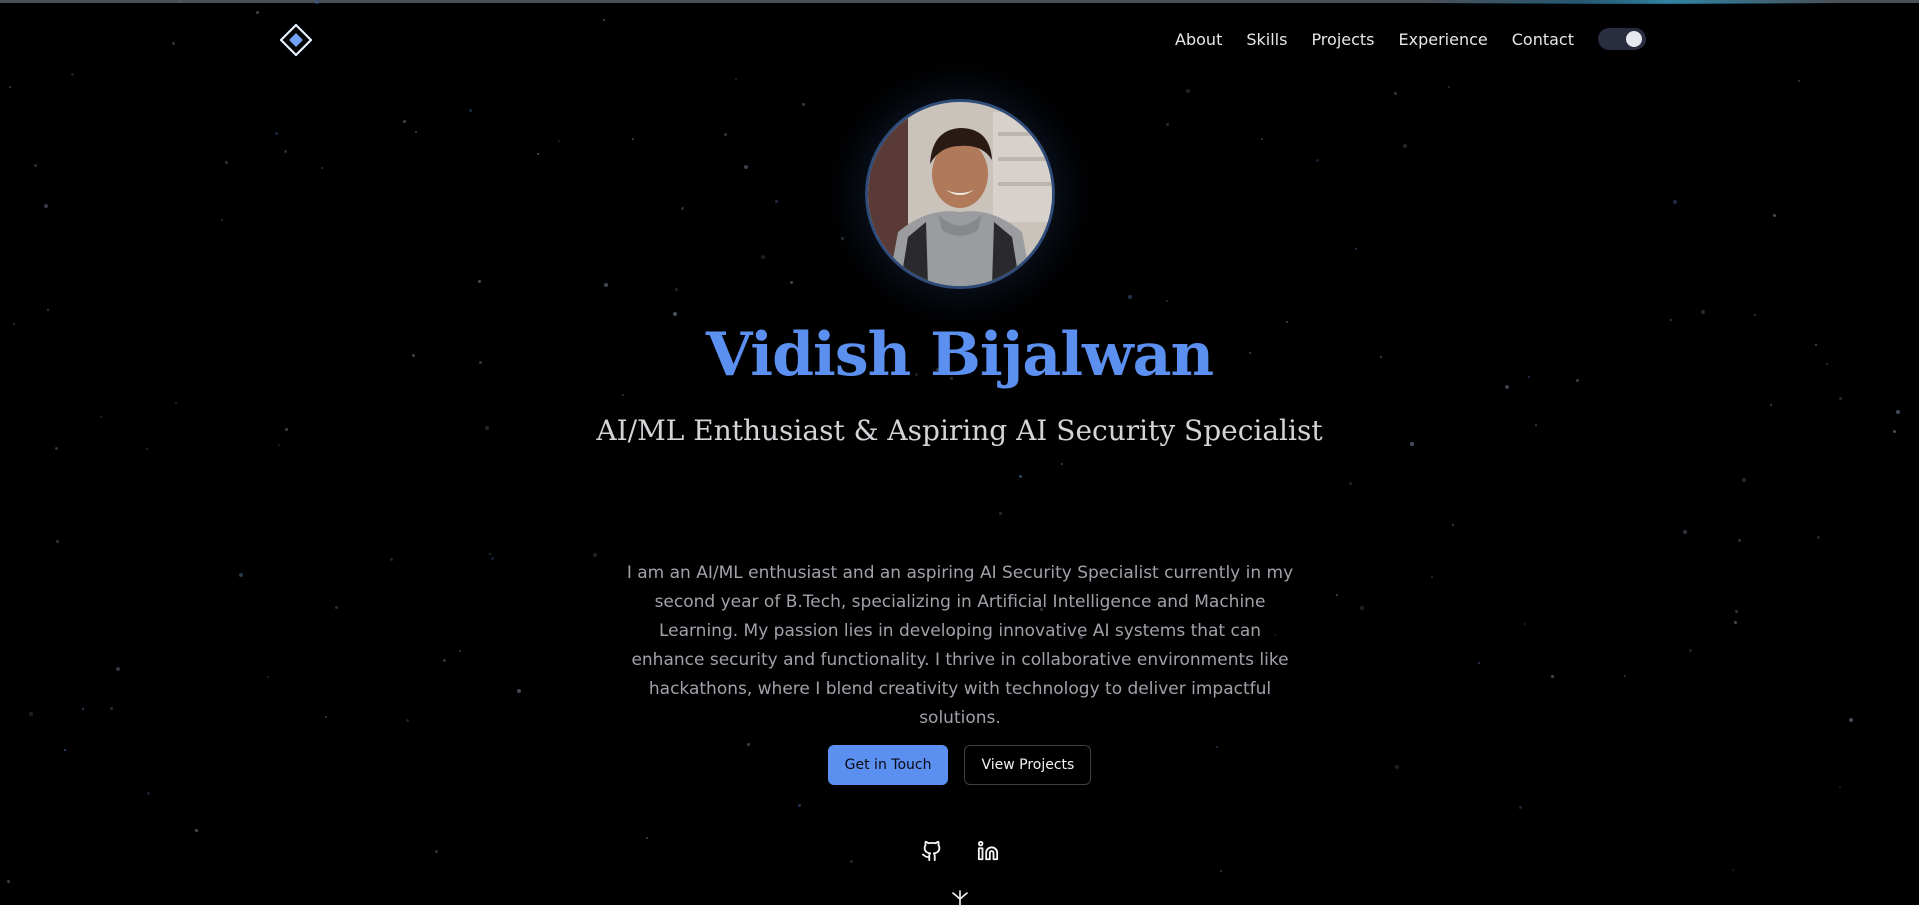  What do you see at coordinates (888, 765) in the screenshot?
I see `get-in-touch-button: Get in Touch` at bounding box center [888, 765].